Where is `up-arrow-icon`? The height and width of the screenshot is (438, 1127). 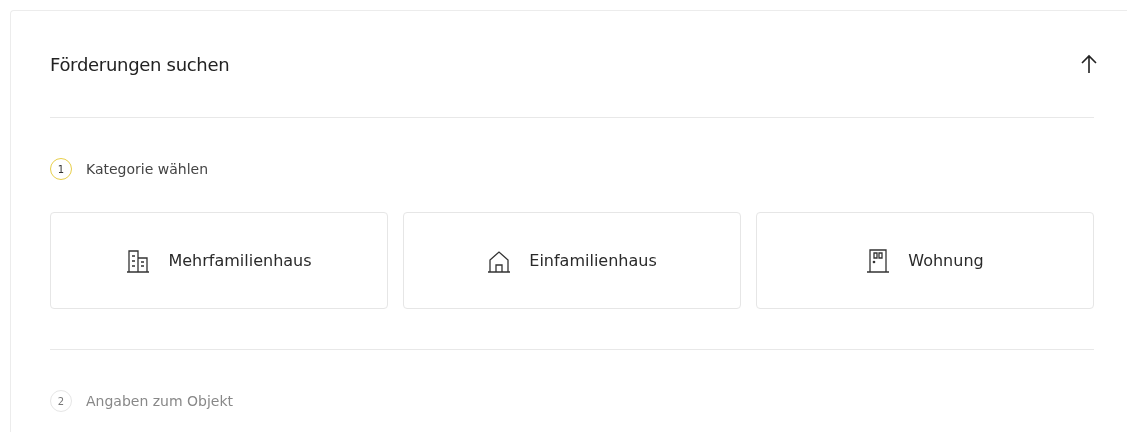 up-arrow-icon is located at coordinates (1089, 64).